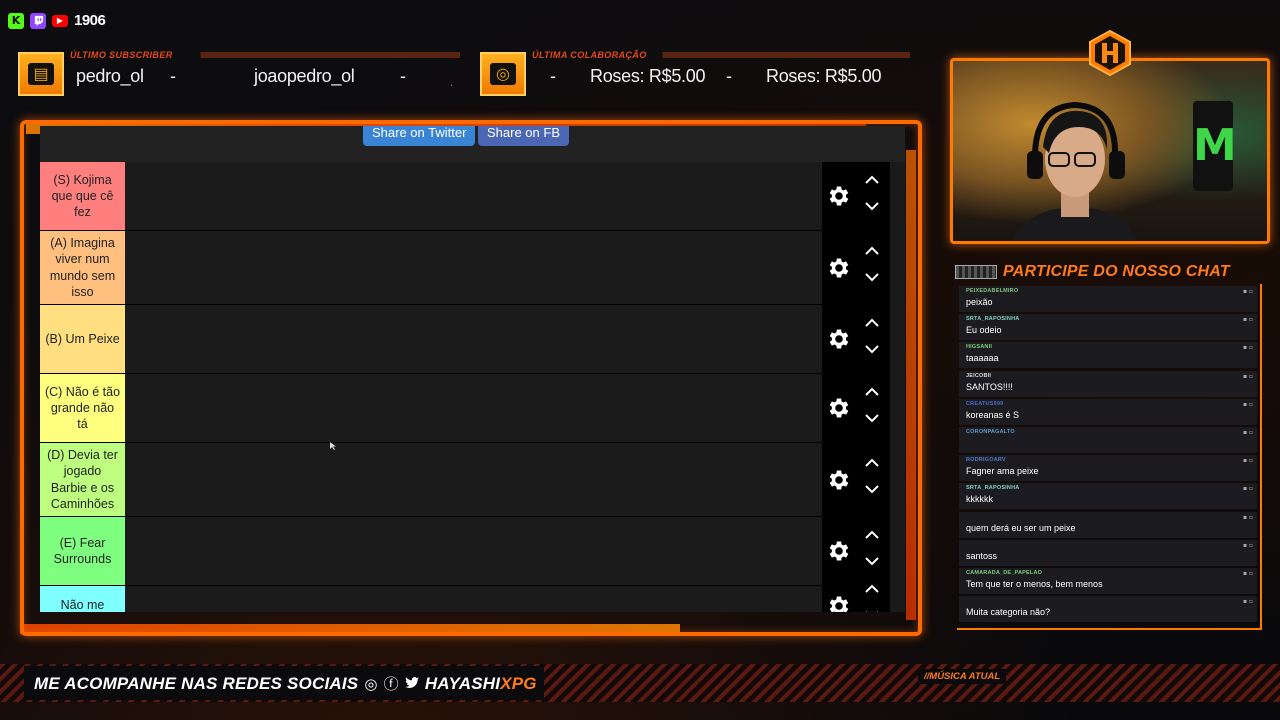  What do you see at coordinates (481, 684) in the screenshot?
I see `channel-handle: HAYASHIXPG` at bounding box center [481, 684].